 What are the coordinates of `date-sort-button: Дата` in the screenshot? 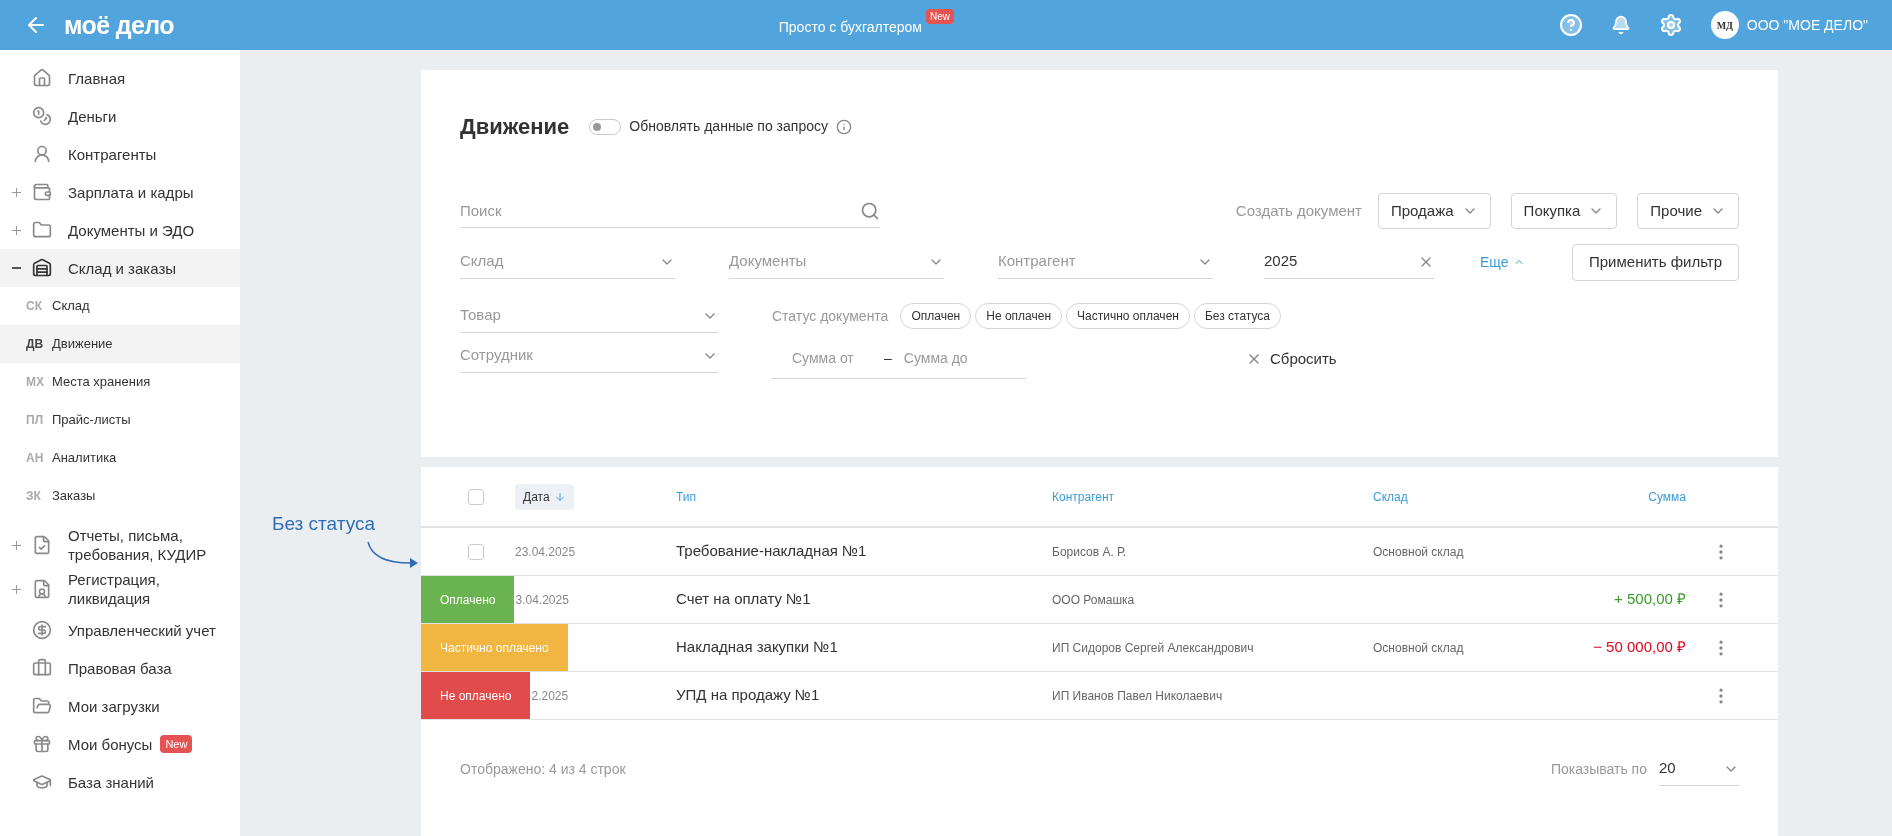 It's located at (544, 496).